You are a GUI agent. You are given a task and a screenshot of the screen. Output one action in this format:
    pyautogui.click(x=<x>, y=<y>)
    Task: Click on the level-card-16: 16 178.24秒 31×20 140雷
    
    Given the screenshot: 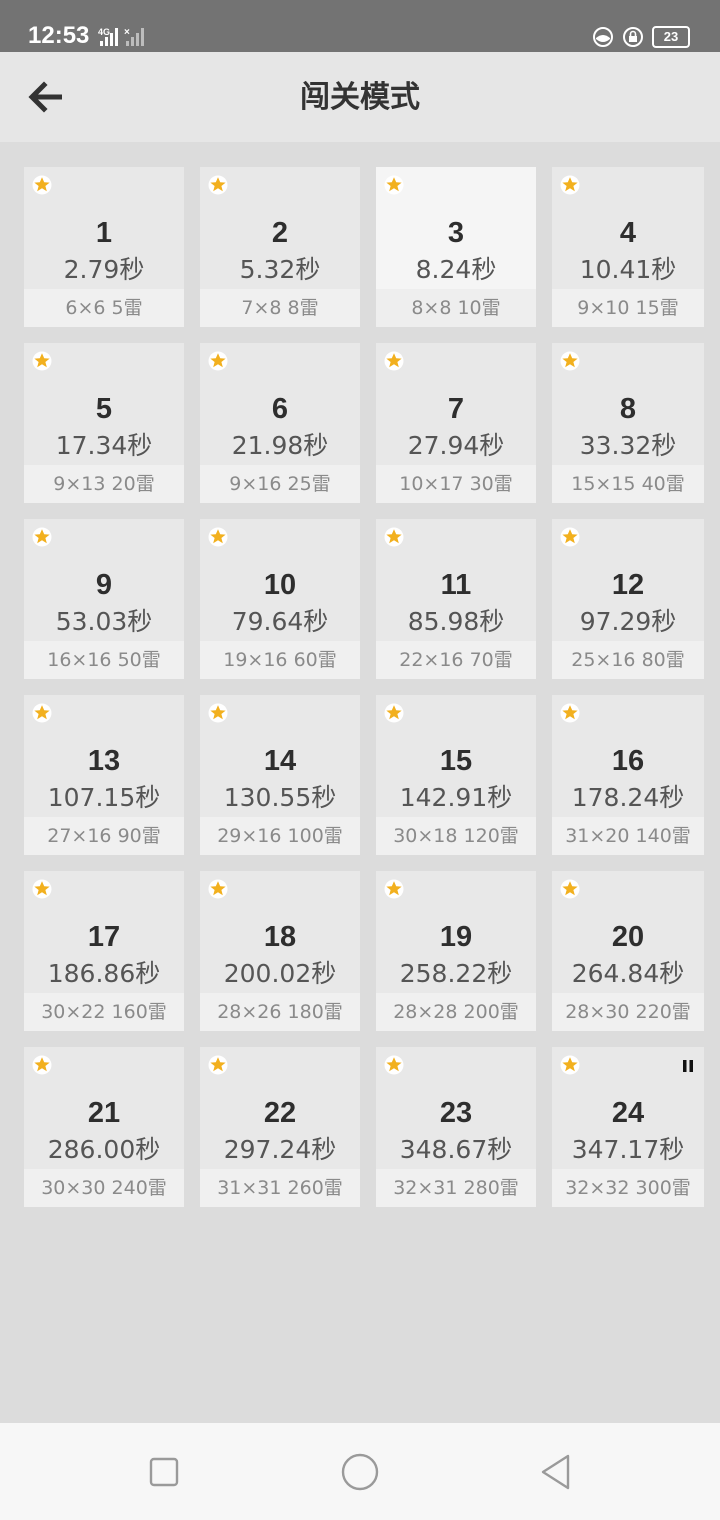 What is the action you would take?
    pyautogui.click(x=628, y=775)
    